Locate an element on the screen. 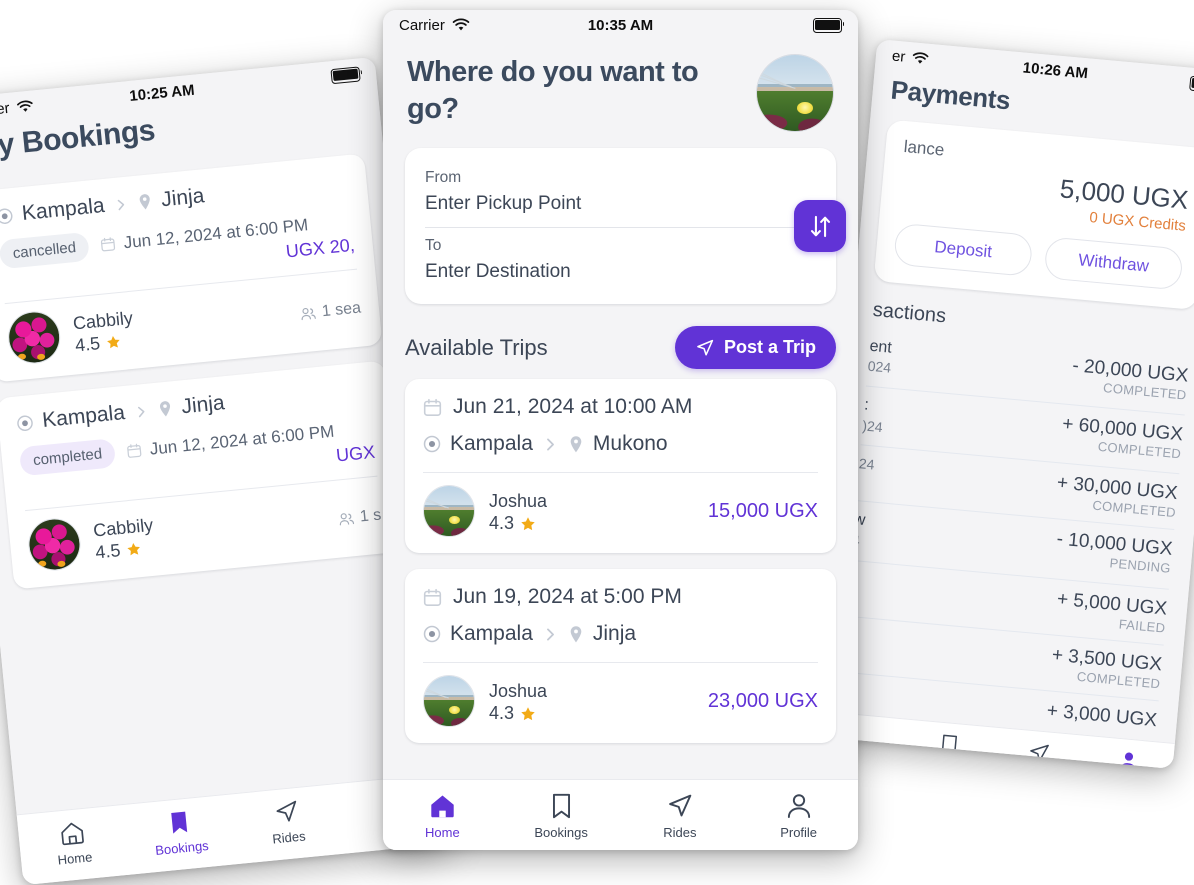 The width and height of the screenshot is (1194, 885). carrier-label: er is located at coordinates (898, 56).